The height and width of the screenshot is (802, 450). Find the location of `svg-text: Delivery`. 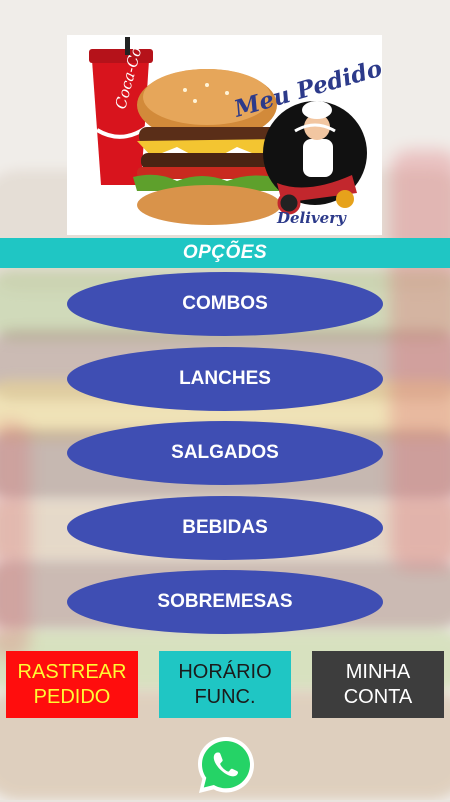

svg-text: Delivery is located at coordinates (311, 218).